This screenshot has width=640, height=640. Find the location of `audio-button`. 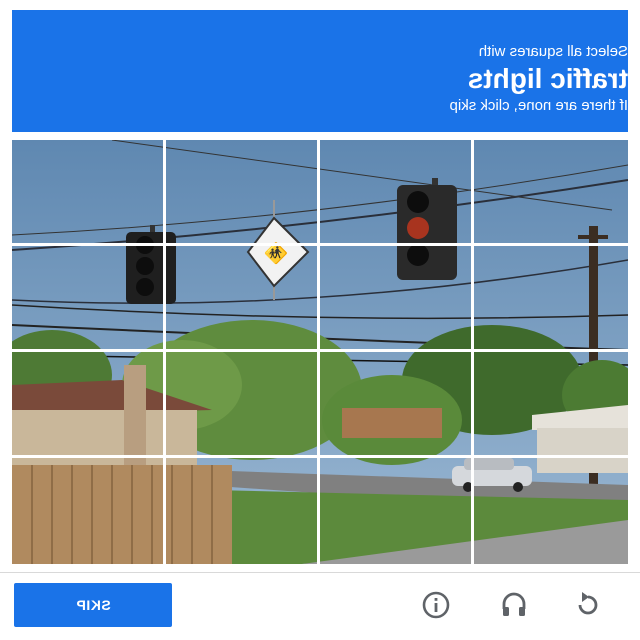

audio-button is located at coordinates (514, 605).